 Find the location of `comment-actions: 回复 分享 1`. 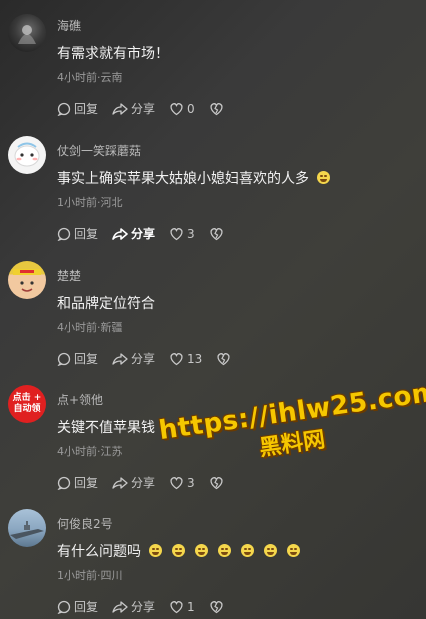

comment-actions: 回复 分享 1 is located at coordinates (147, 606).